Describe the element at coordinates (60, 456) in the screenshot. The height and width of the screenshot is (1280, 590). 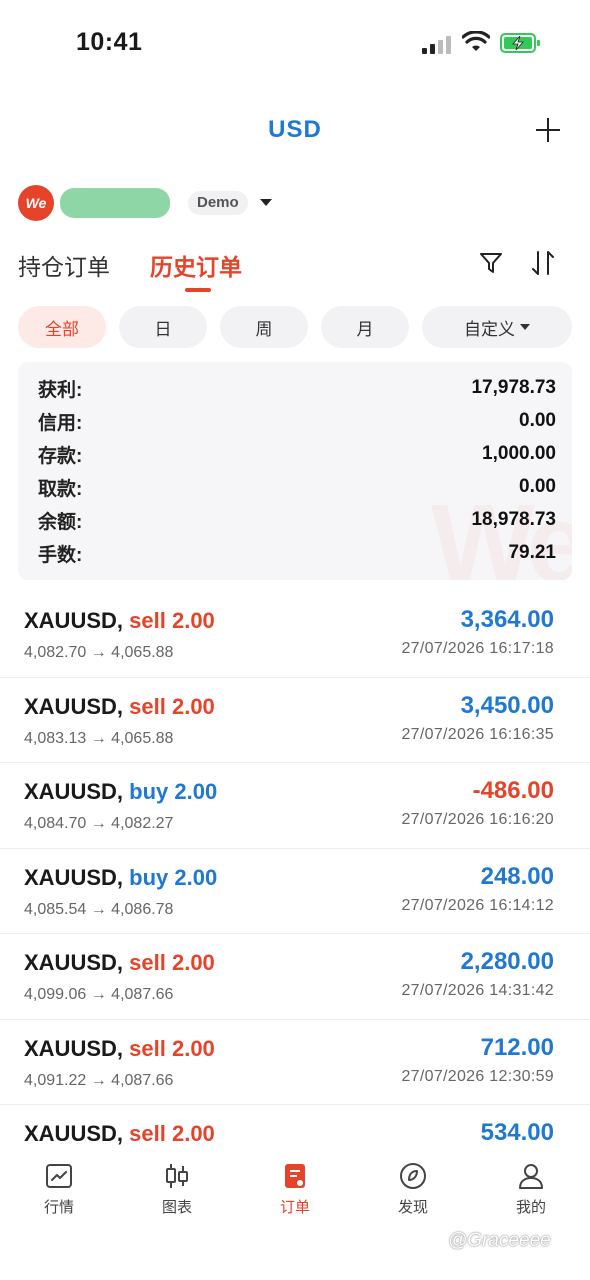
I see `summary-label: 存款:` at that location.